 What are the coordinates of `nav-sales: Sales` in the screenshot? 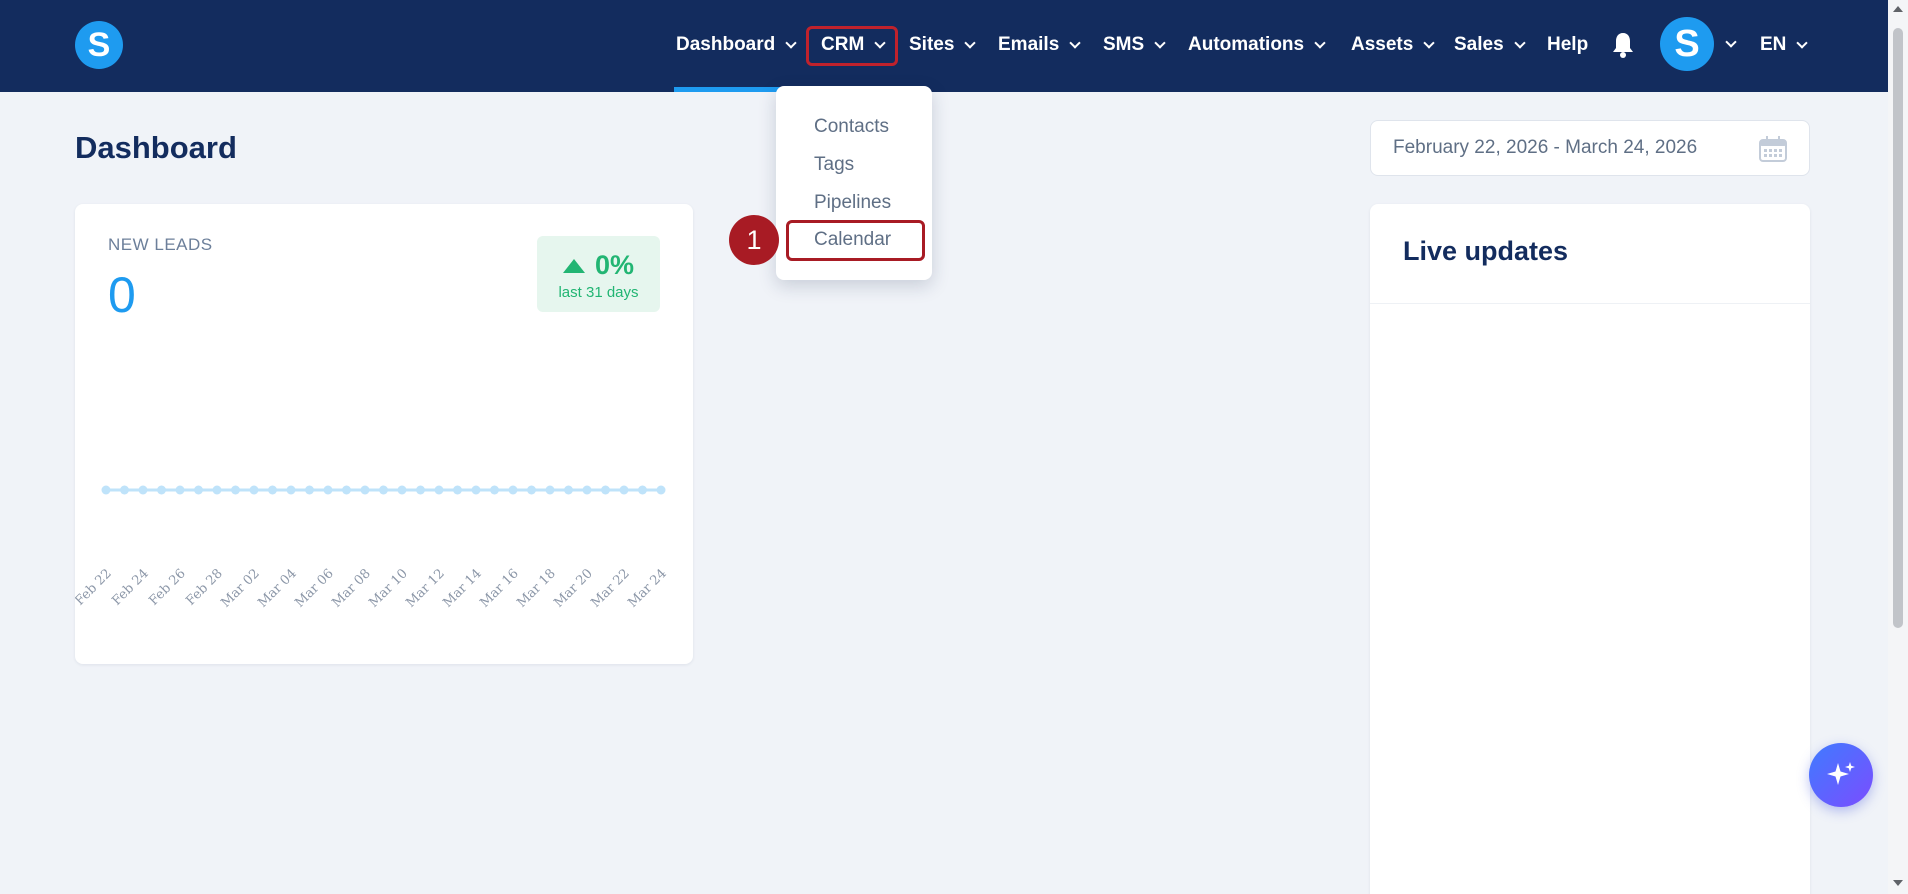 It's located at (1490, 45).